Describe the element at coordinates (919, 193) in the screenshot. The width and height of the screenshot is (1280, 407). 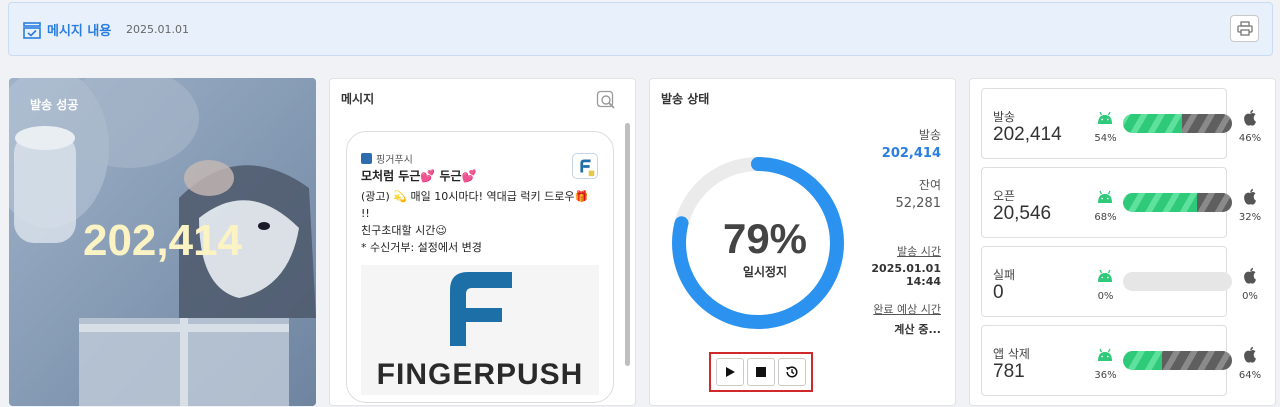
I see `remaining-block: 잔여 52,281` at that location.